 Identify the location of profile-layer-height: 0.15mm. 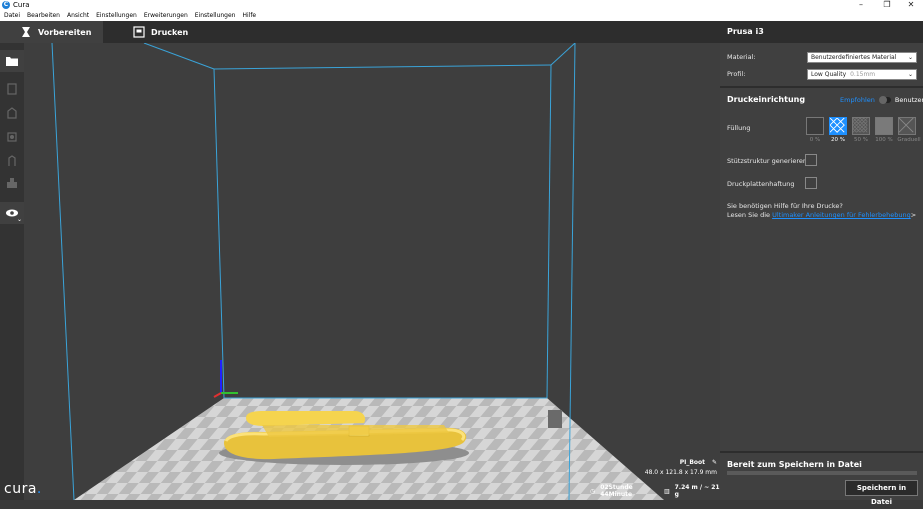
(863, 74).